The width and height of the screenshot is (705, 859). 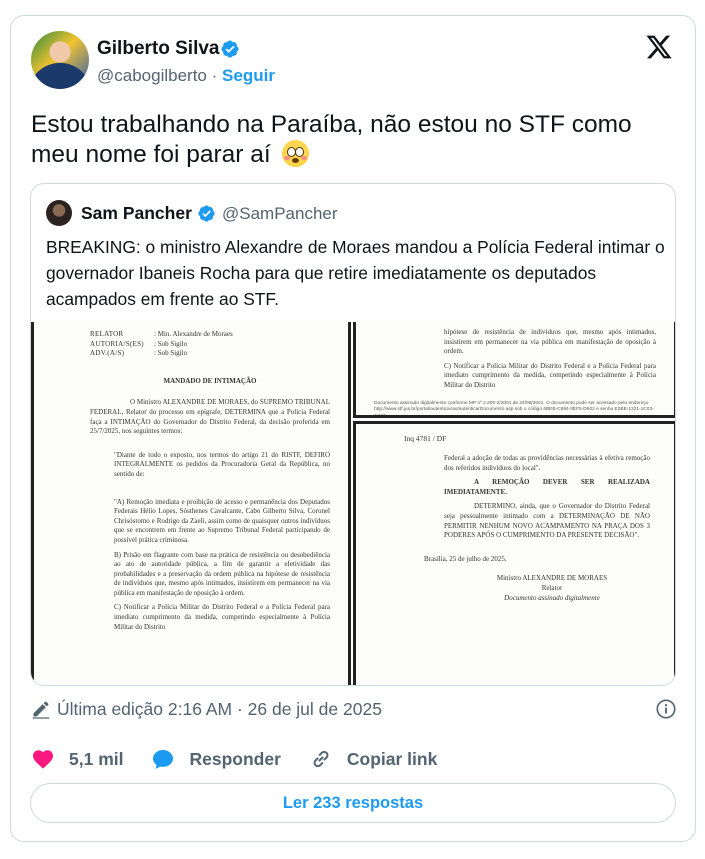 I want to click on pencil-icon, so click(x=41, y=710).